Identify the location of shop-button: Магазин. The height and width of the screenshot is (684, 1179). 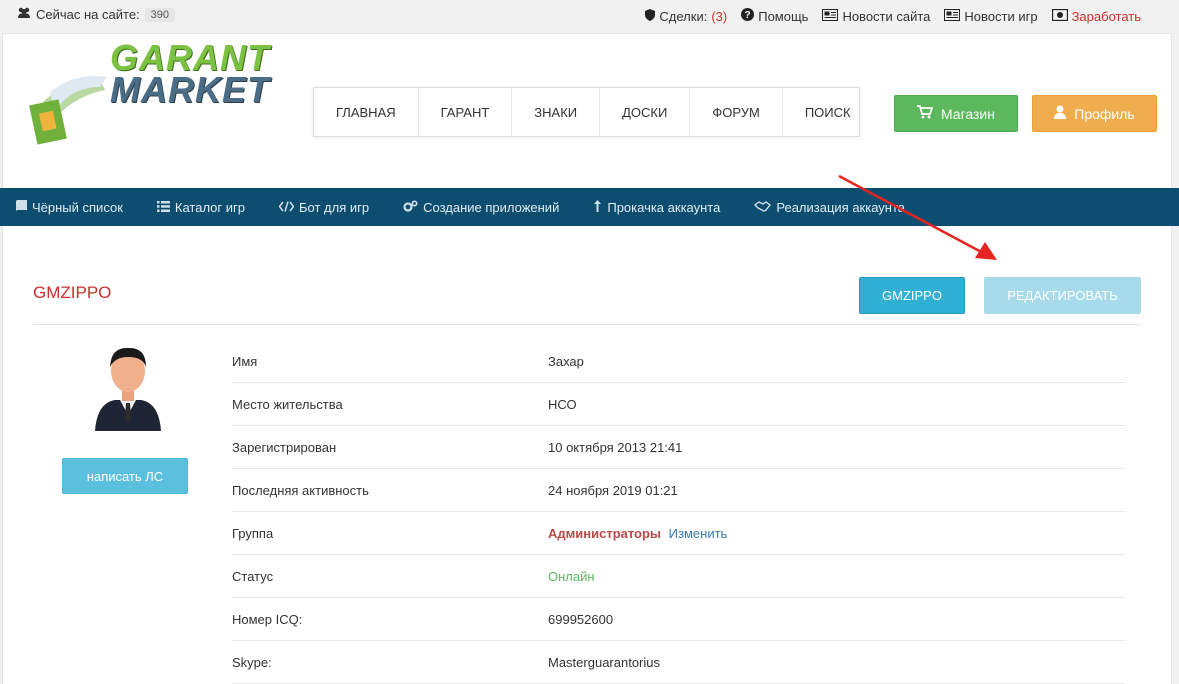
(956, 113).